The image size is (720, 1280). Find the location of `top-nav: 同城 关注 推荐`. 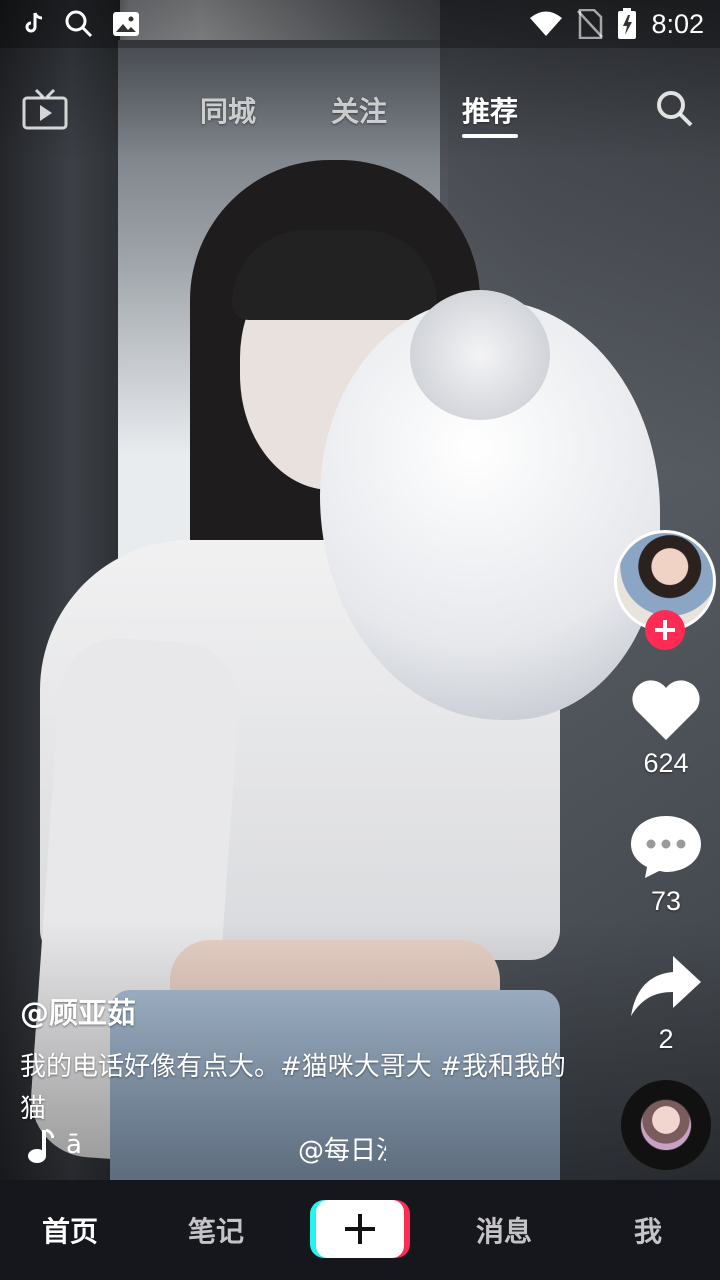

top-nav: 同城 关注 推荐 is located at coordinates (360, 110).